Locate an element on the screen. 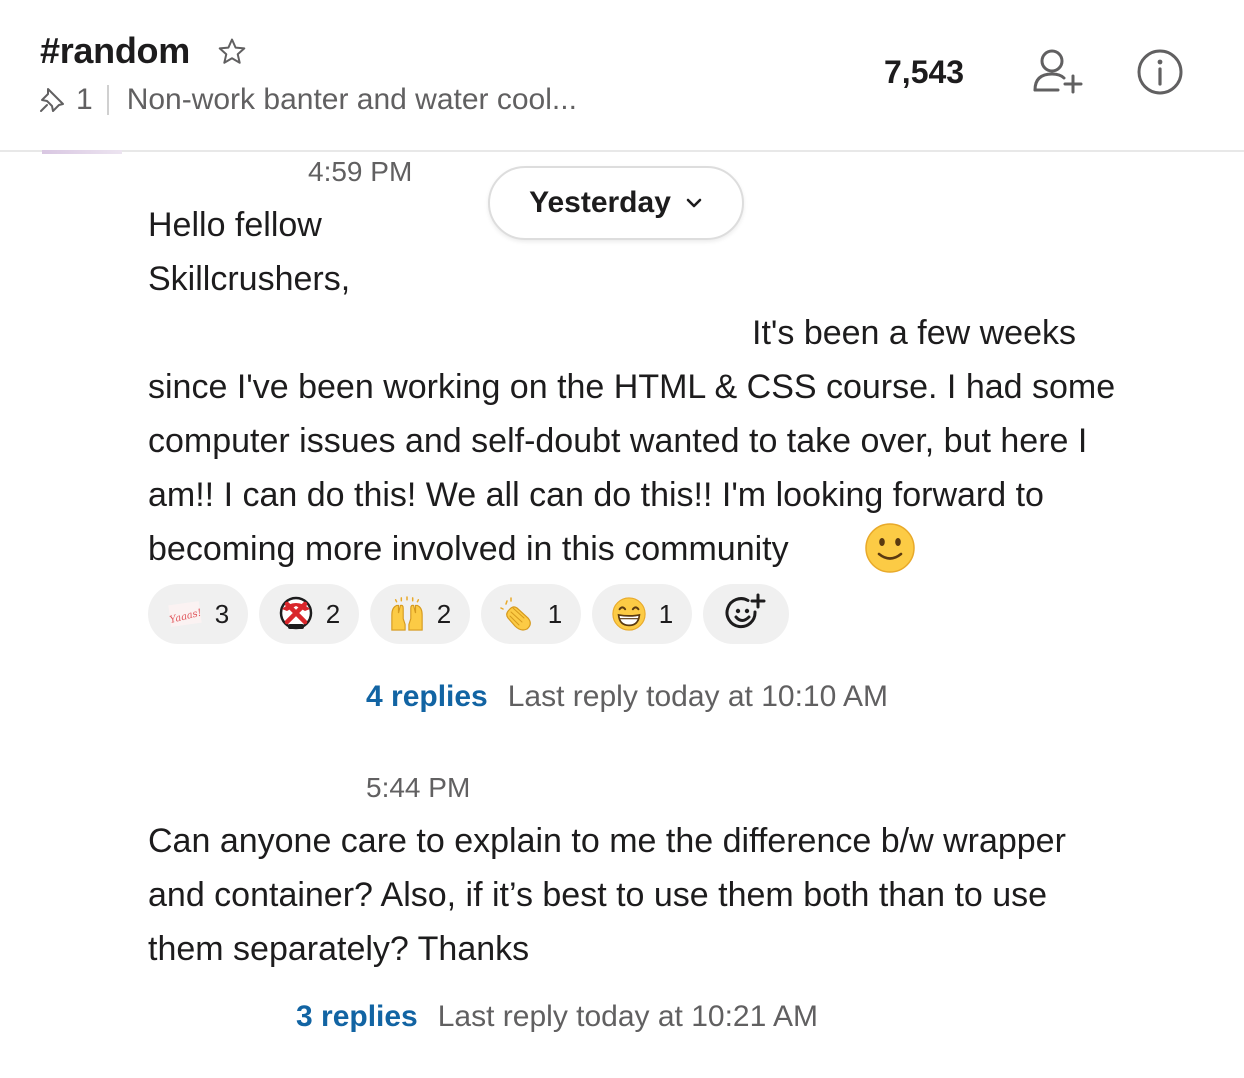 The width and height of the screenshot is (1244, 1078). reaction-x: 2 is located at coordinates (309, 614).